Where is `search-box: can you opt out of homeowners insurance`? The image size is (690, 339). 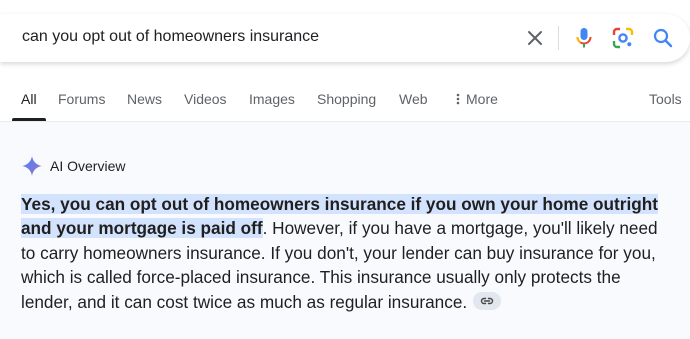
search-box: can you opt out of homeowners insurance is located at coordinates (345, 38).